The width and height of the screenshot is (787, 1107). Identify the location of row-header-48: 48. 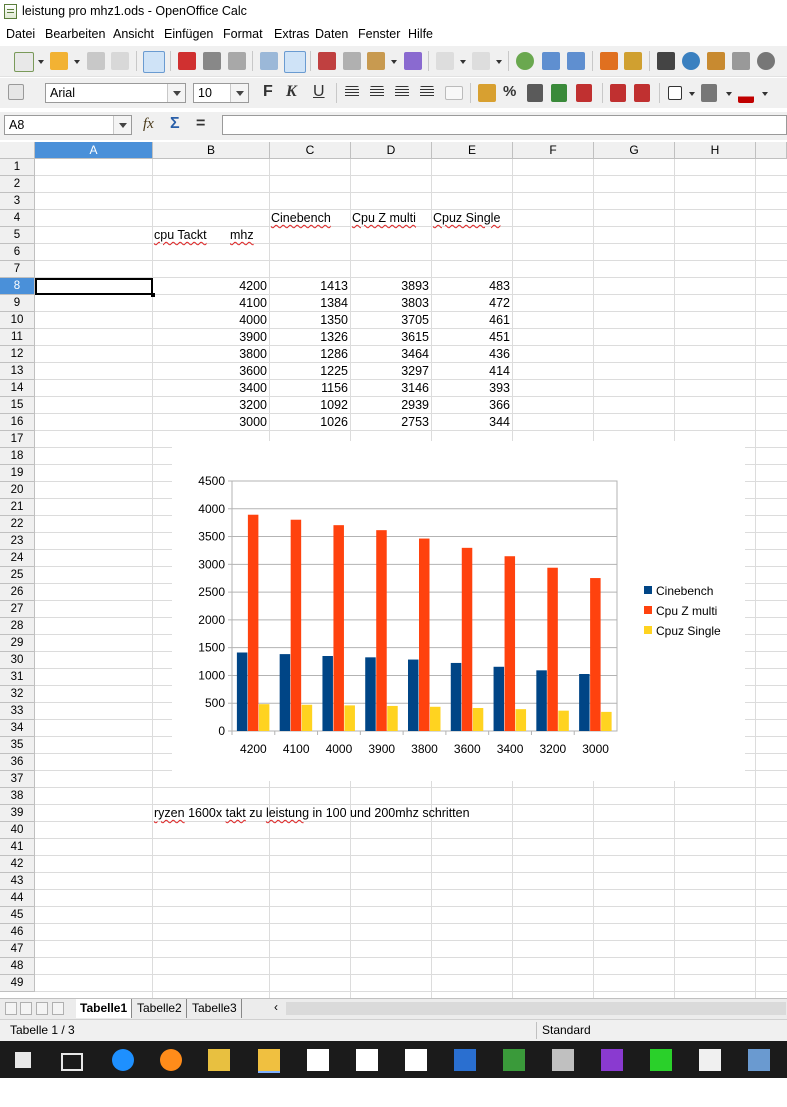
(17, 966).